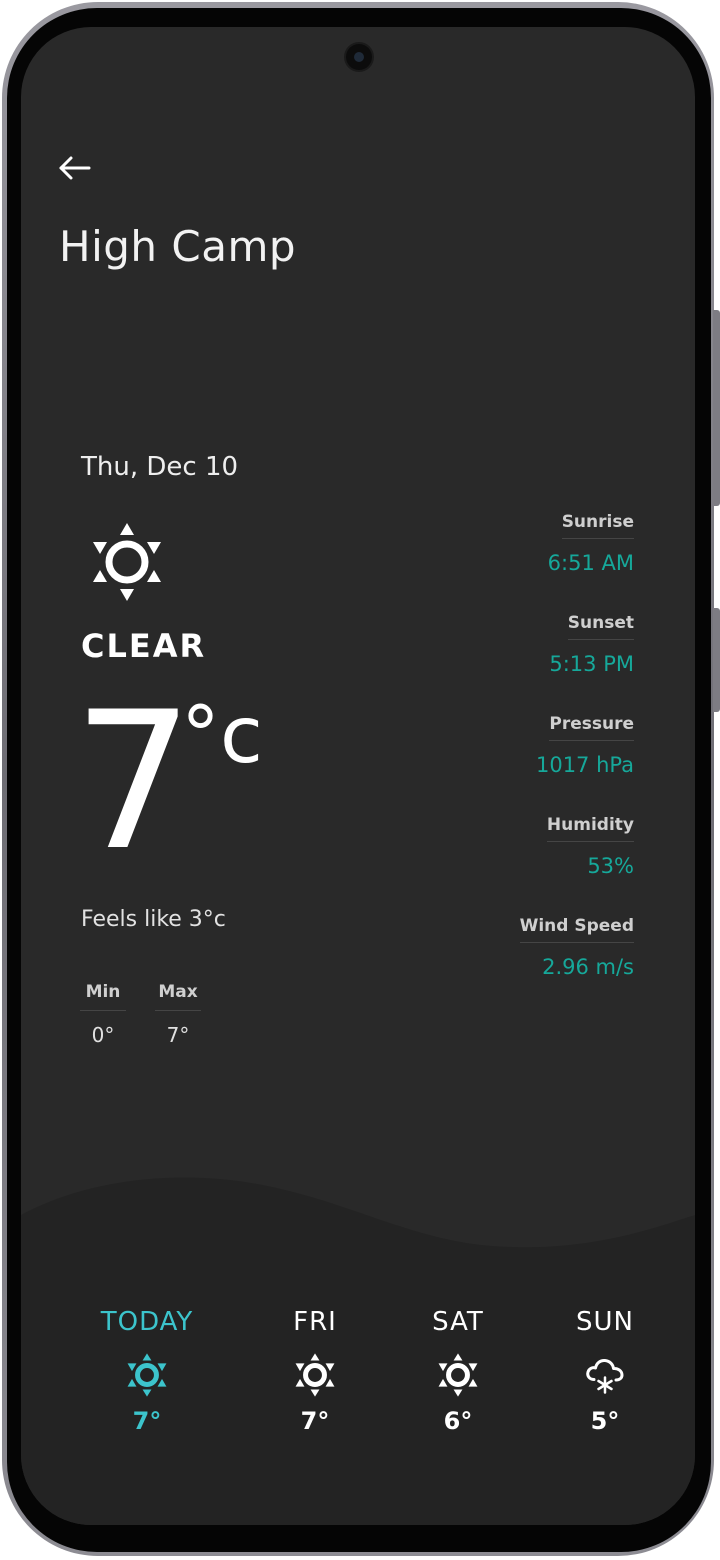  What do you see at coordinates (153, 919) in the screenshot?
I see `feels-like-text: Feels like 3°c` at bounding box center [153, 919].